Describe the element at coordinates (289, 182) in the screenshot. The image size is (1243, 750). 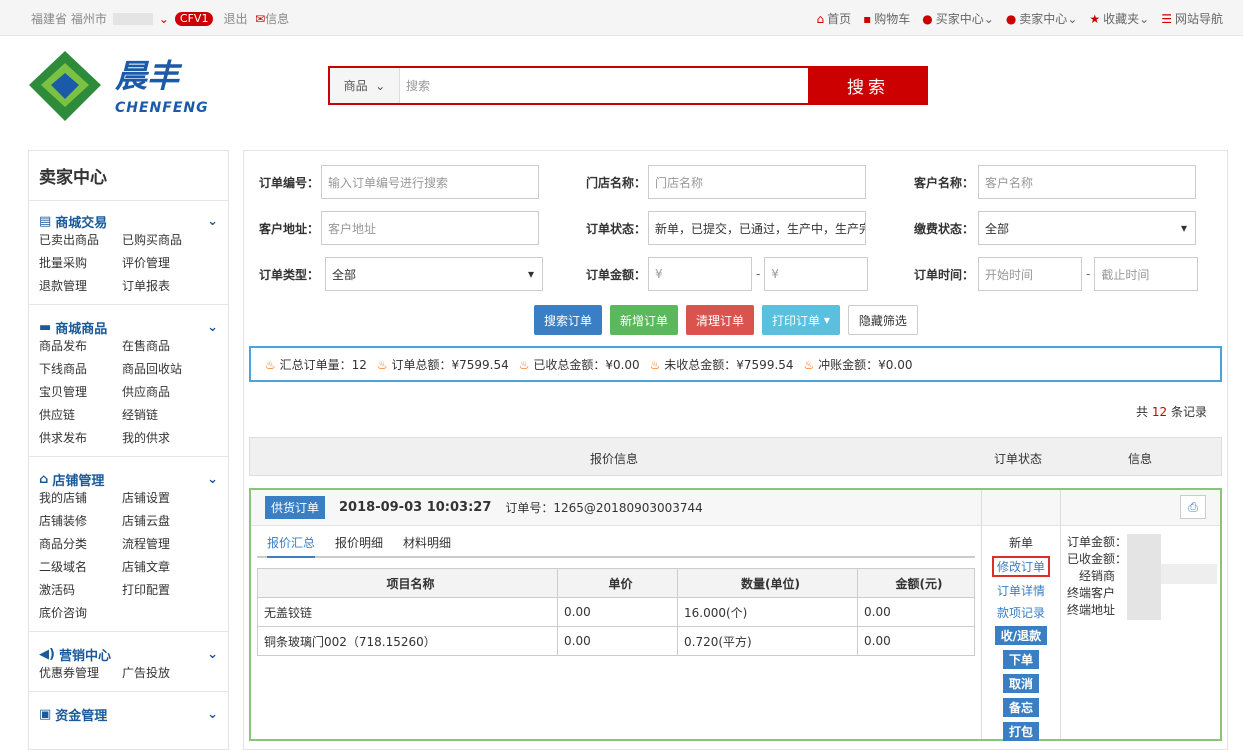
I see `order-no-label: 订单编号：` at that location.